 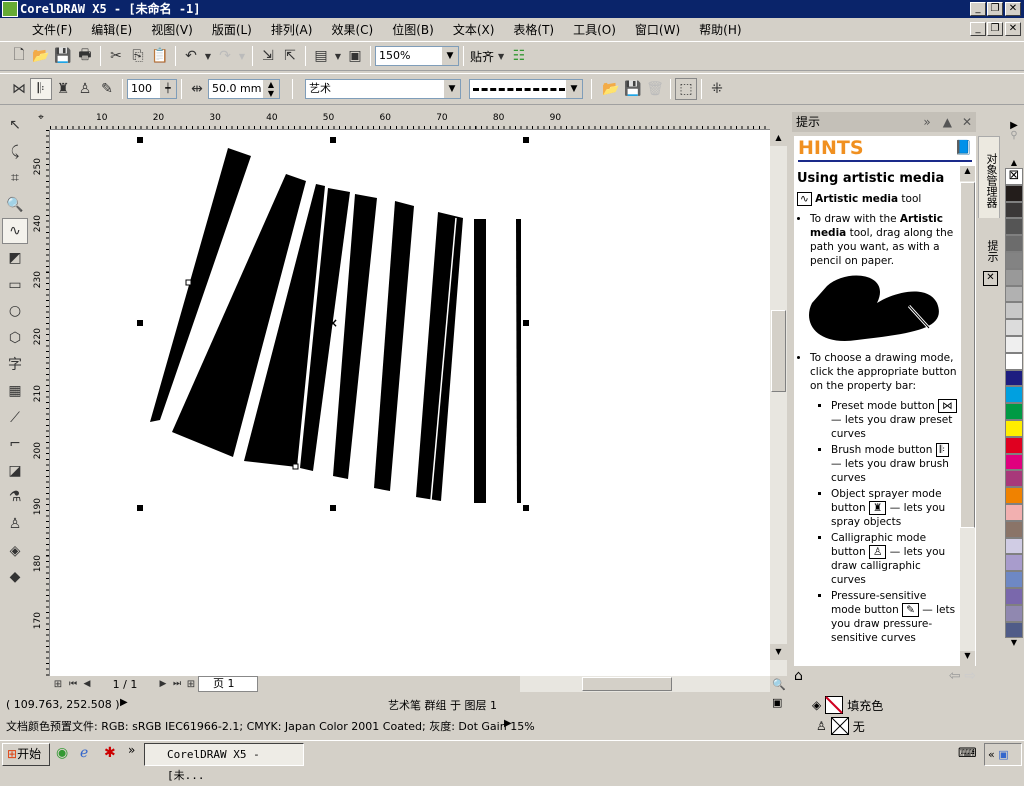 I want to click on open-icon: 📂, so click(x=41, y=56).